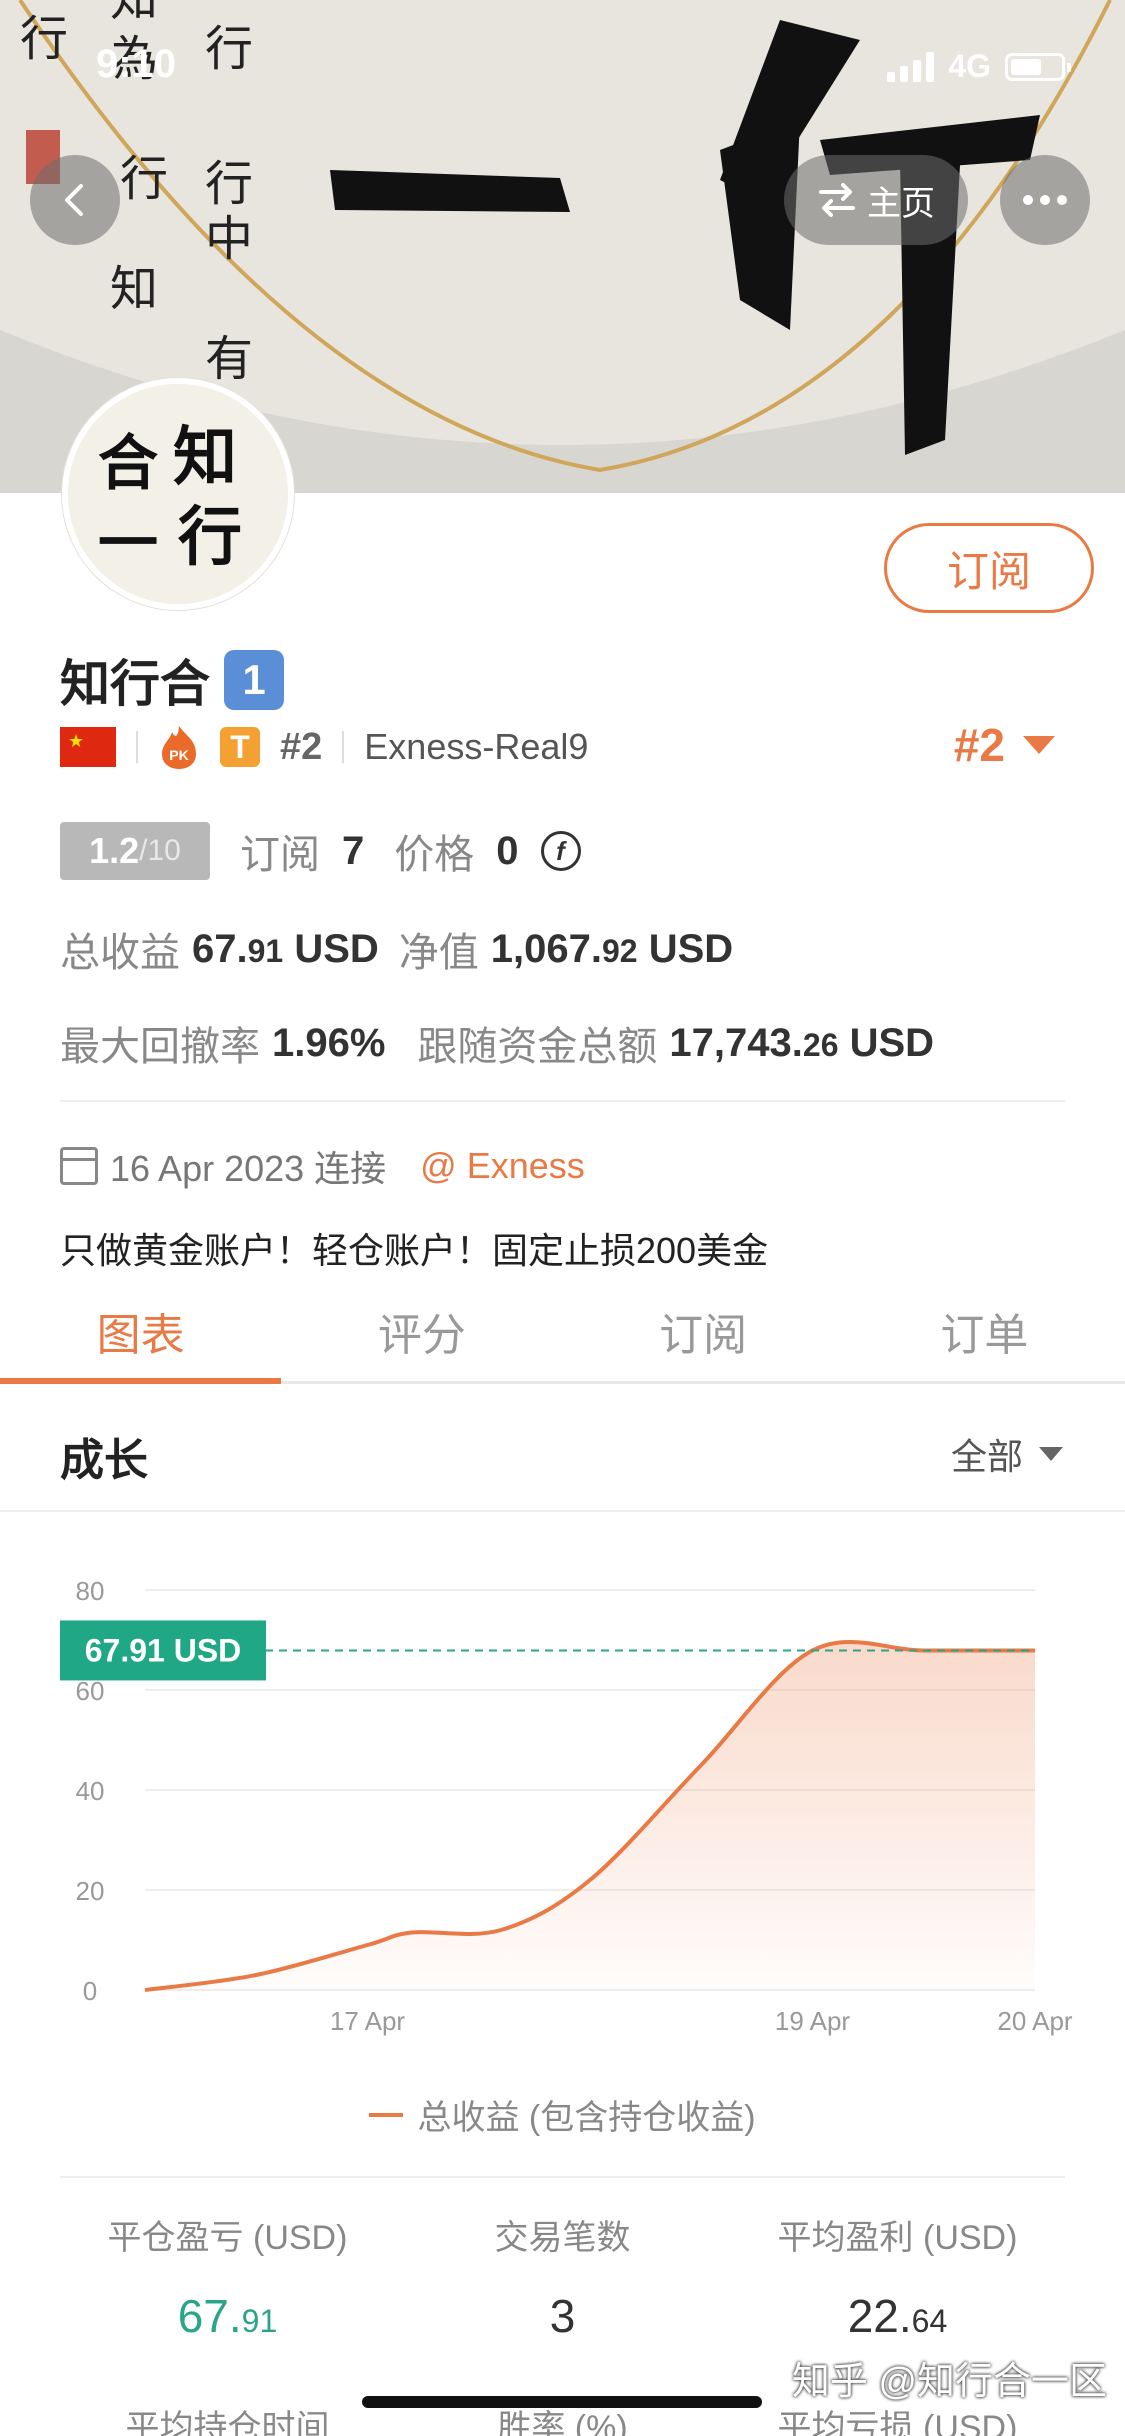 The width and height of the screenshot is (1125, 2436). What do you see at coordinates (322, 1166) in the screenshot?
I see `connect-row: 16 Apr 2023 连接 @ Exness` at bounding box center [322, 1166].